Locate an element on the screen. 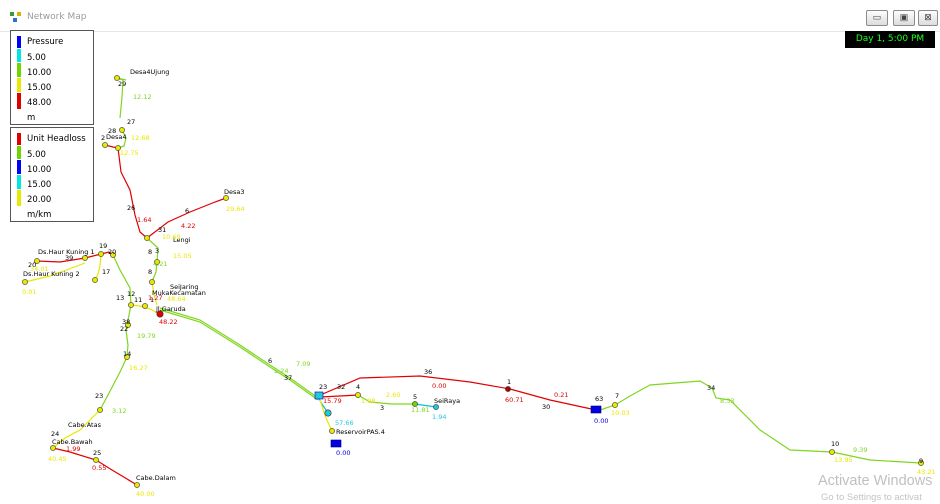  node-label: 7 is located at coordinates (617, 396).